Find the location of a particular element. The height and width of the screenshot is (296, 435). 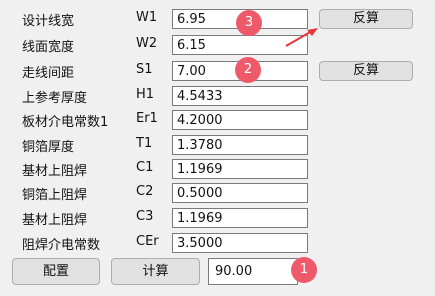

annotation-badge-3: 3 is located at coordinates (249, 23).